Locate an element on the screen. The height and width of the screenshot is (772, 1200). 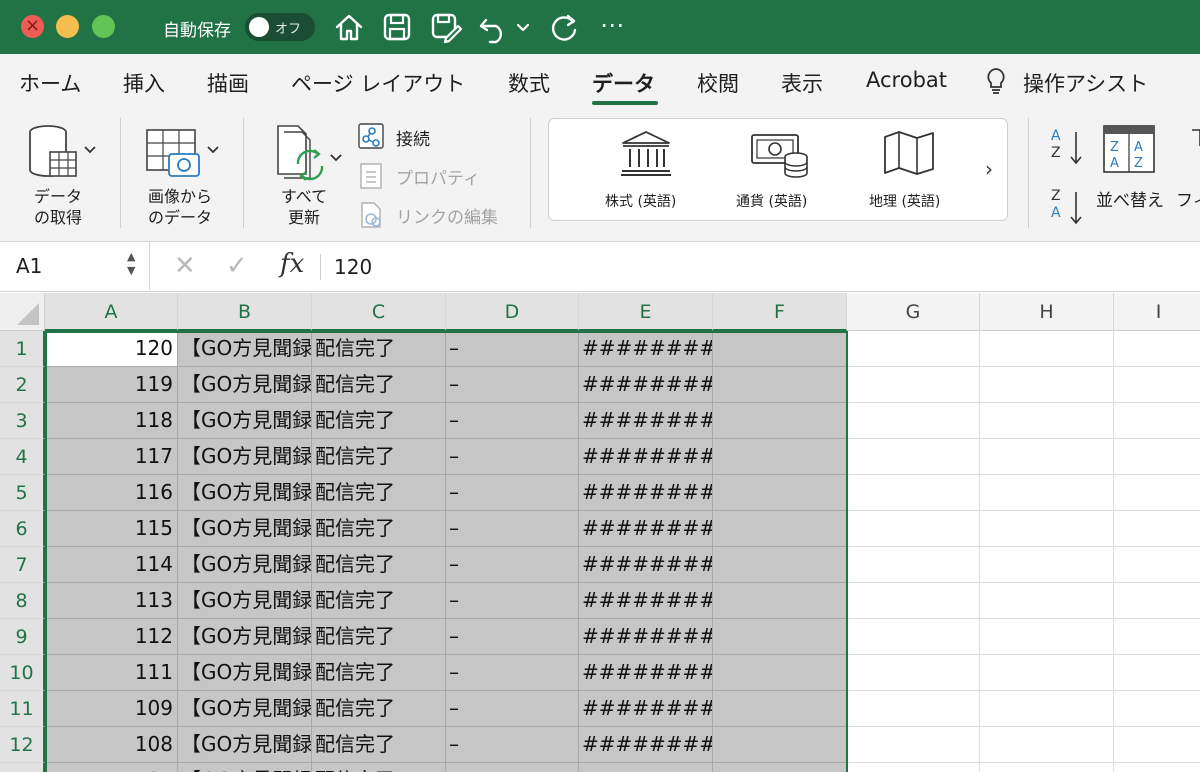
cell-h3 is located at coordinates (1047, 421).